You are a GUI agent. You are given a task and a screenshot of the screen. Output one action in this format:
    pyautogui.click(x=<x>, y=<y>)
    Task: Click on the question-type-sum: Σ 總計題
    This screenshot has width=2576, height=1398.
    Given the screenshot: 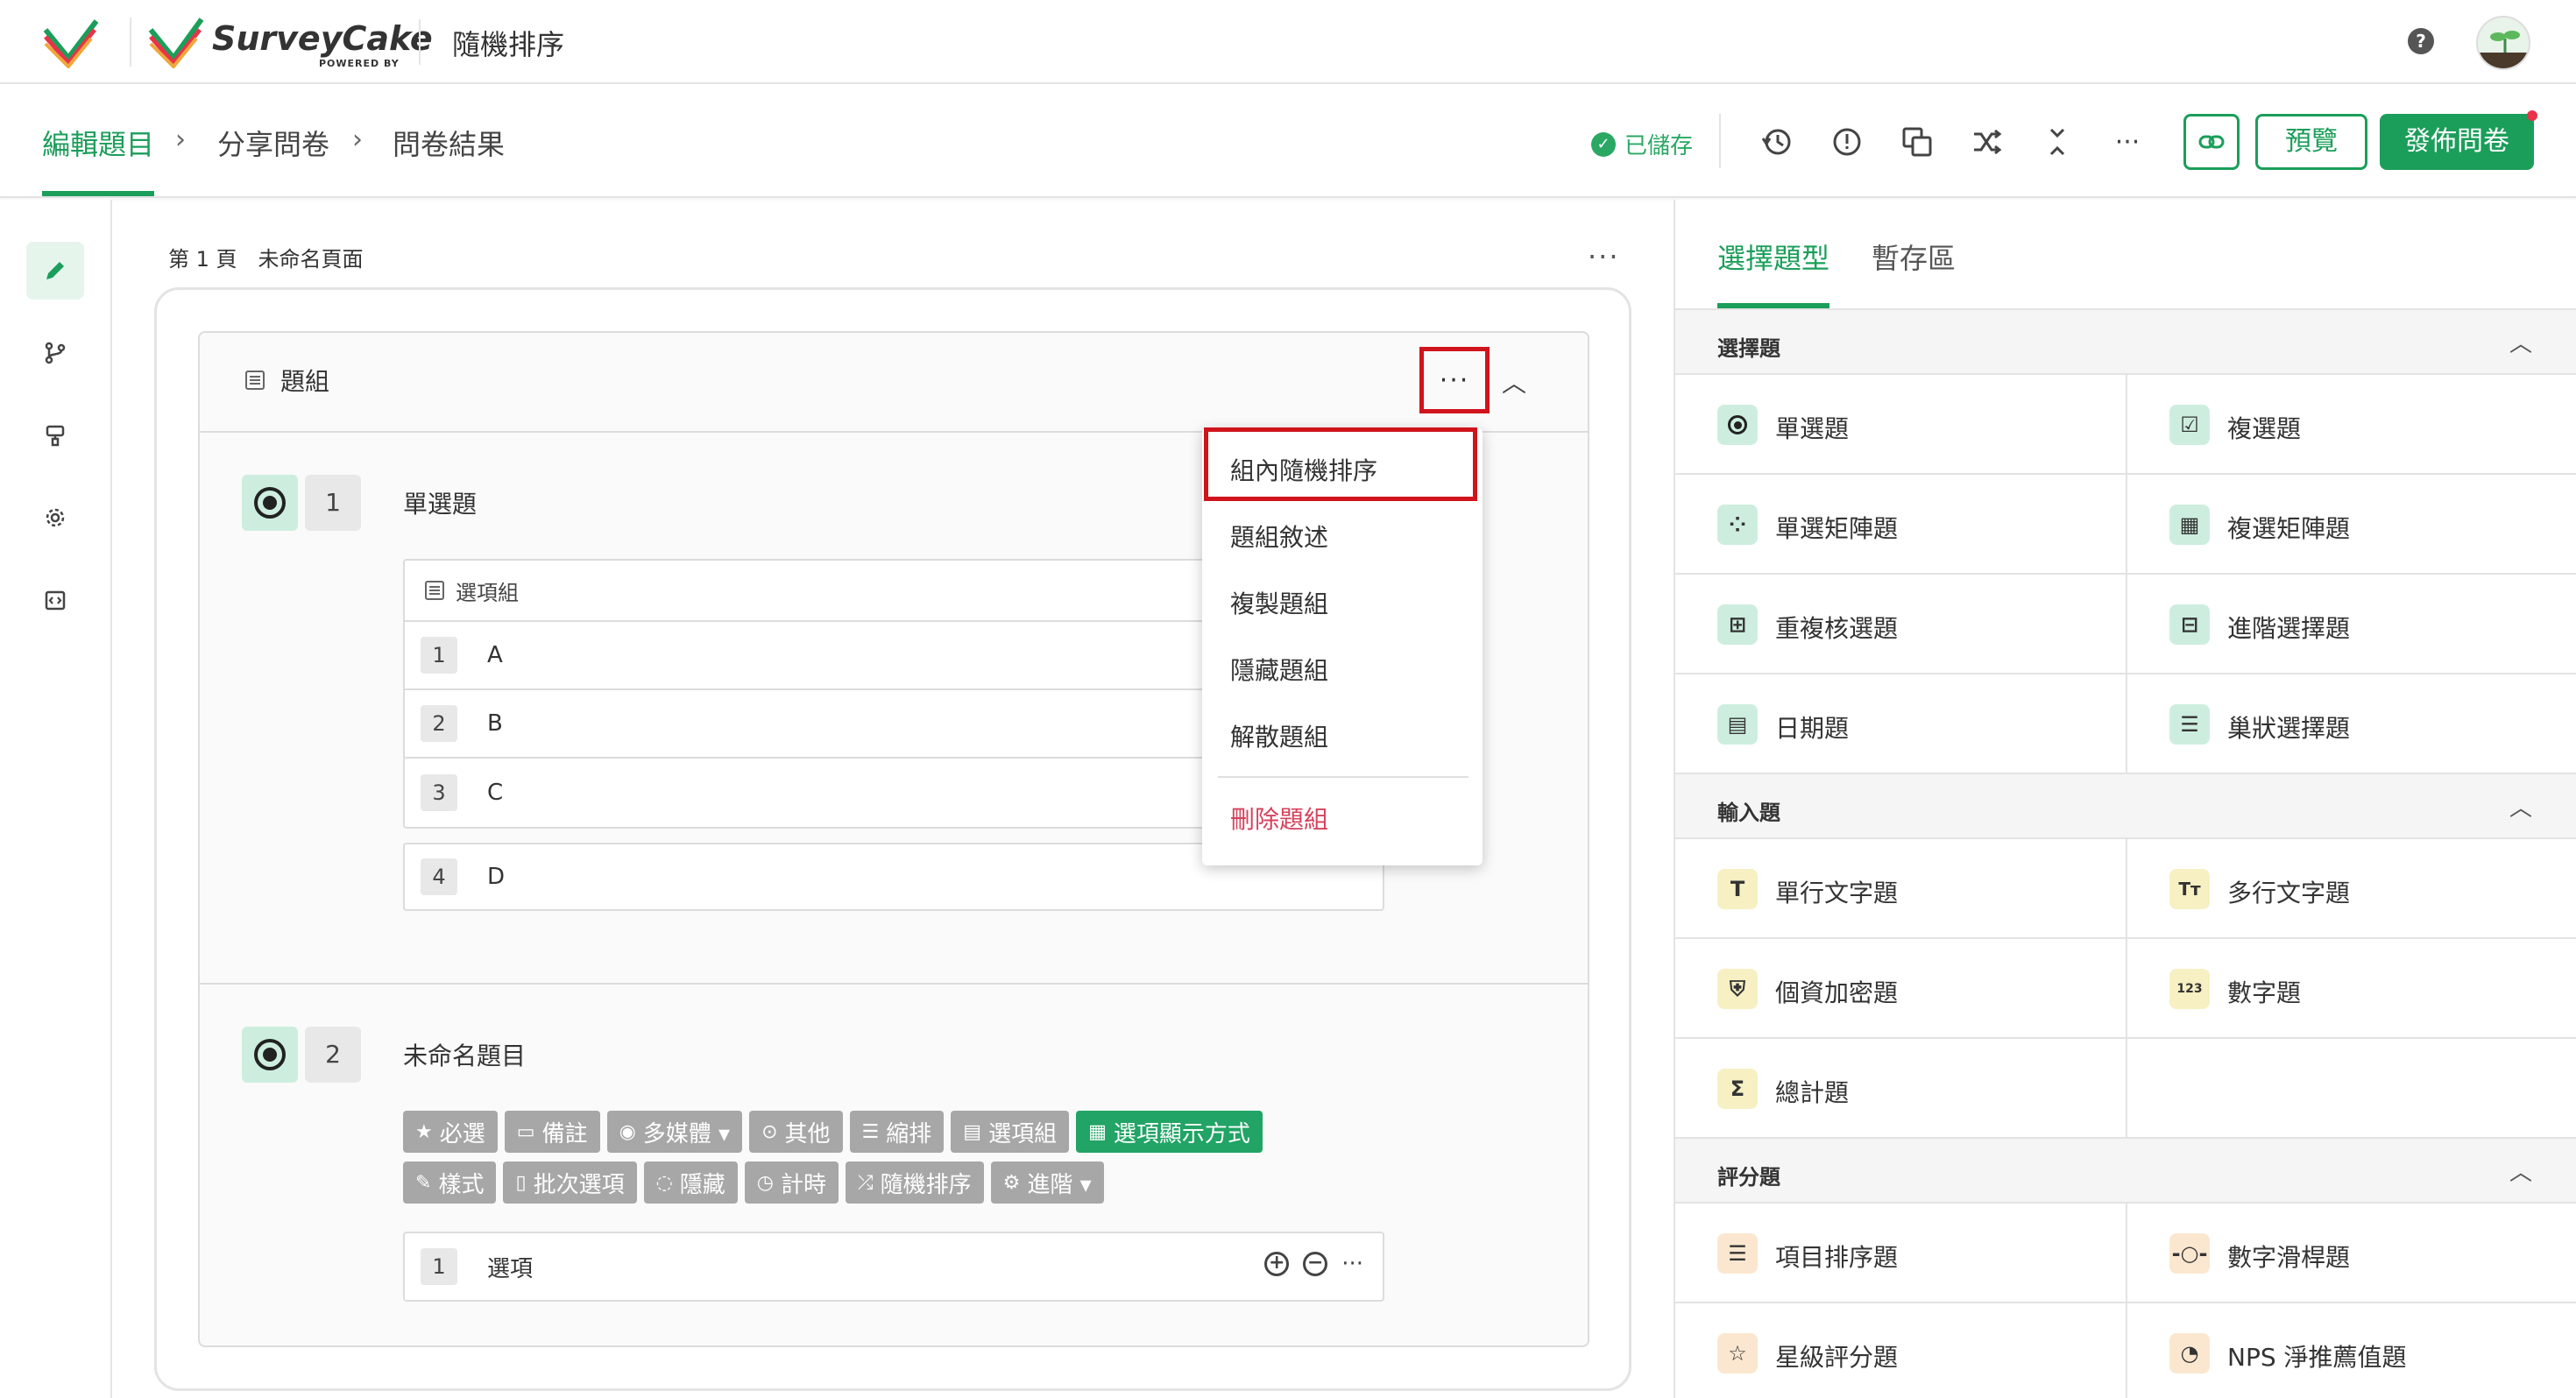 What is the action you would take?
    pyautogui.click(x=1900, y=1089)
    